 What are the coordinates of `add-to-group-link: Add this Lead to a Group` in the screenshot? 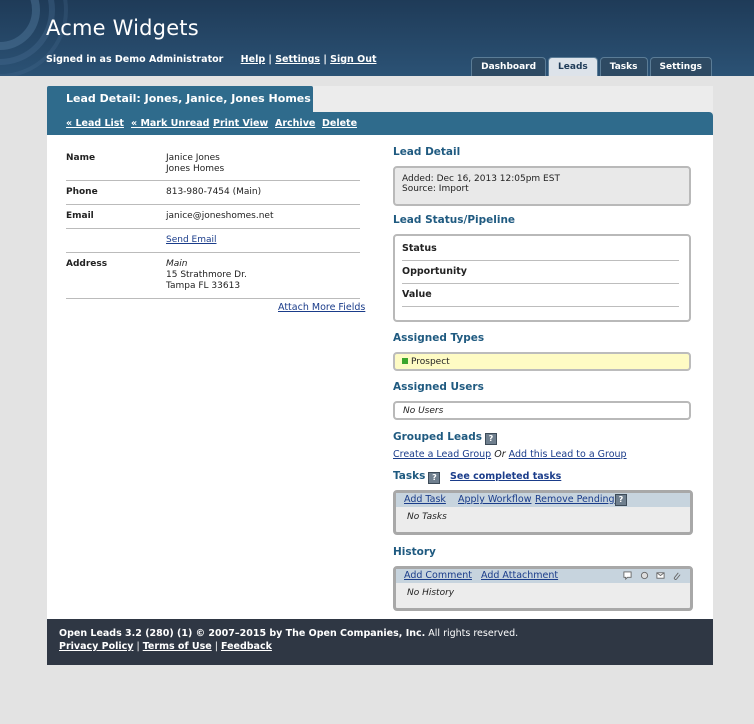 It's located at (568, 454).